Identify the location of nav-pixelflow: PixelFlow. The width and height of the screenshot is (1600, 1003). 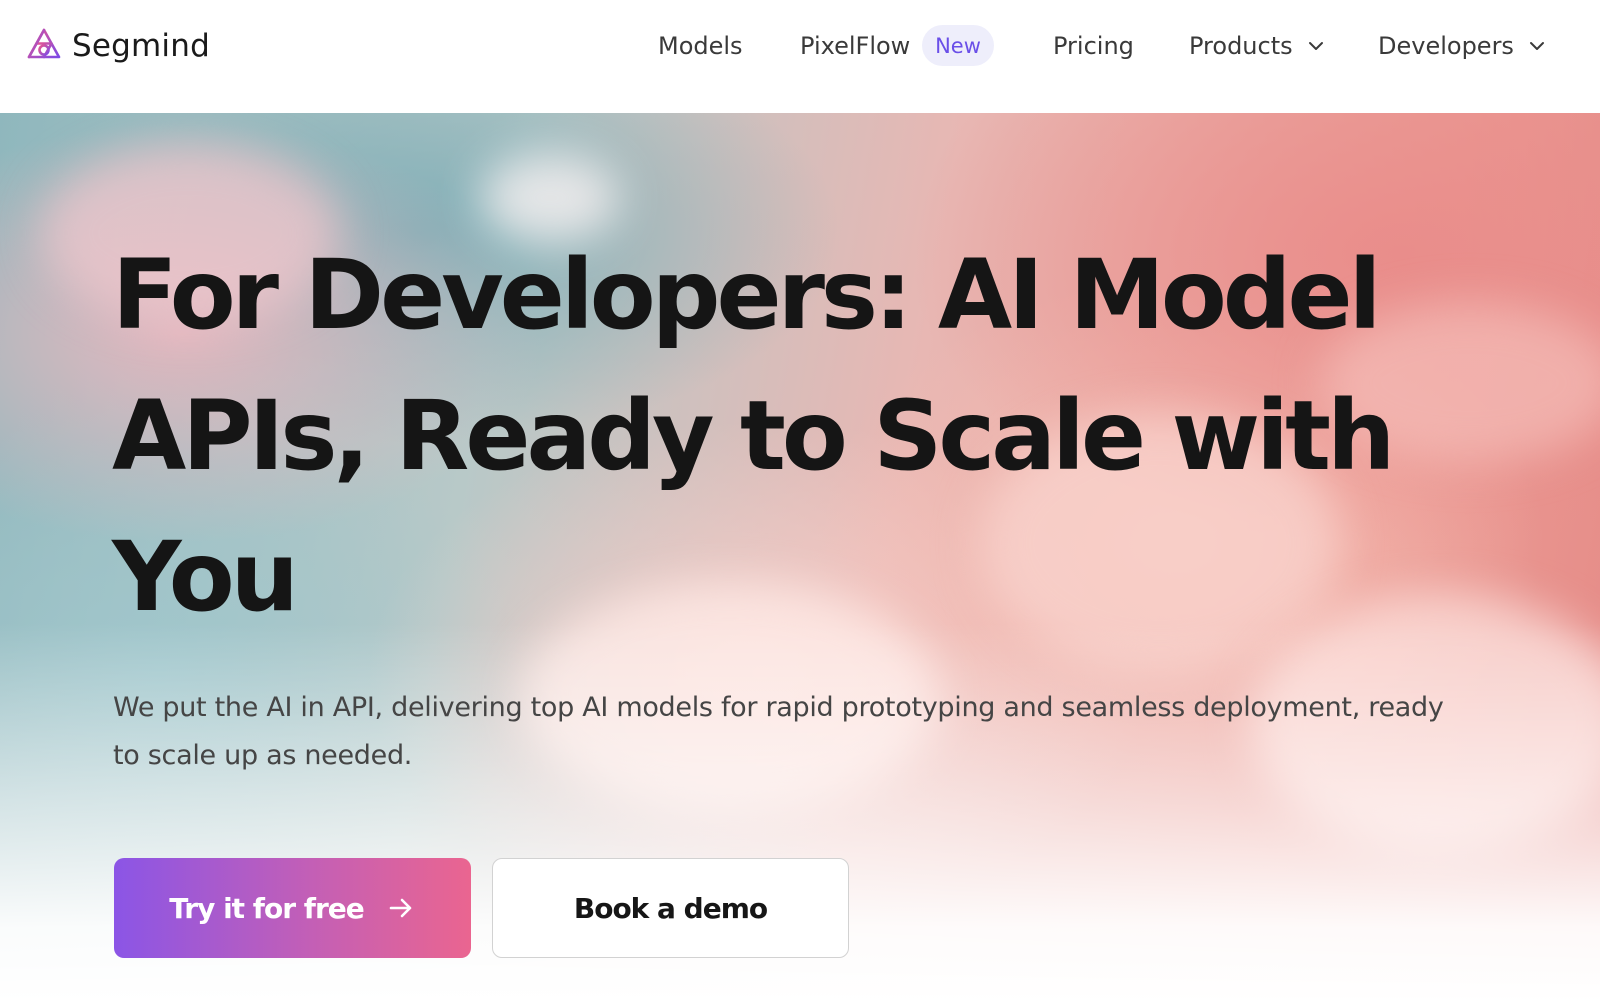
(855, 46).